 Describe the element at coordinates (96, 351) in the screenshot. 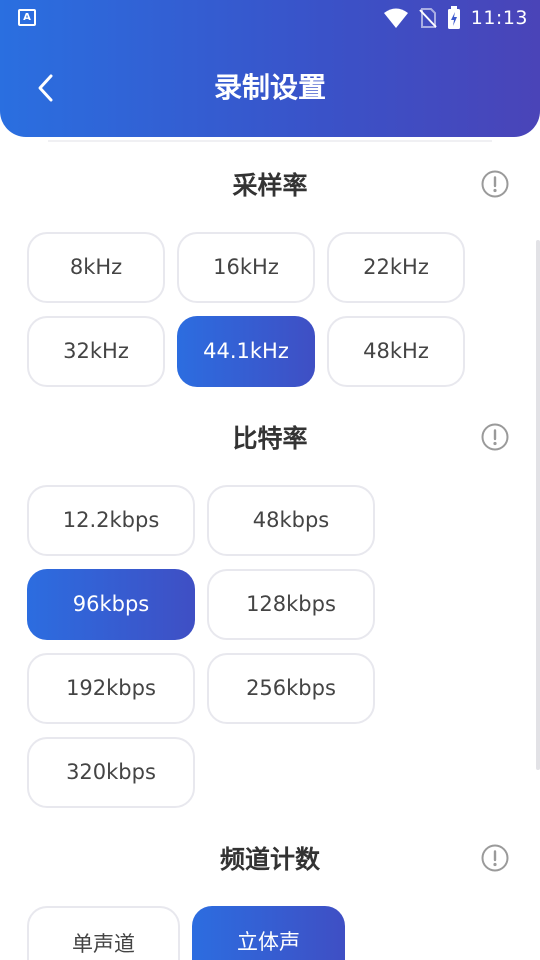

I see `sample-rate-option: 32kHz` at that location.